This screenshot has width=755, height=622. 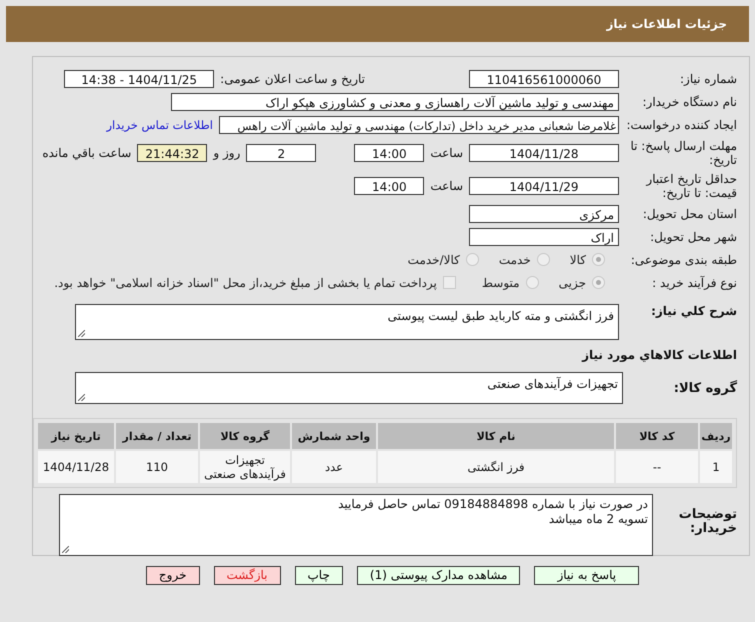 I want to click on table-cell: 1, so click(x=716, y=467).